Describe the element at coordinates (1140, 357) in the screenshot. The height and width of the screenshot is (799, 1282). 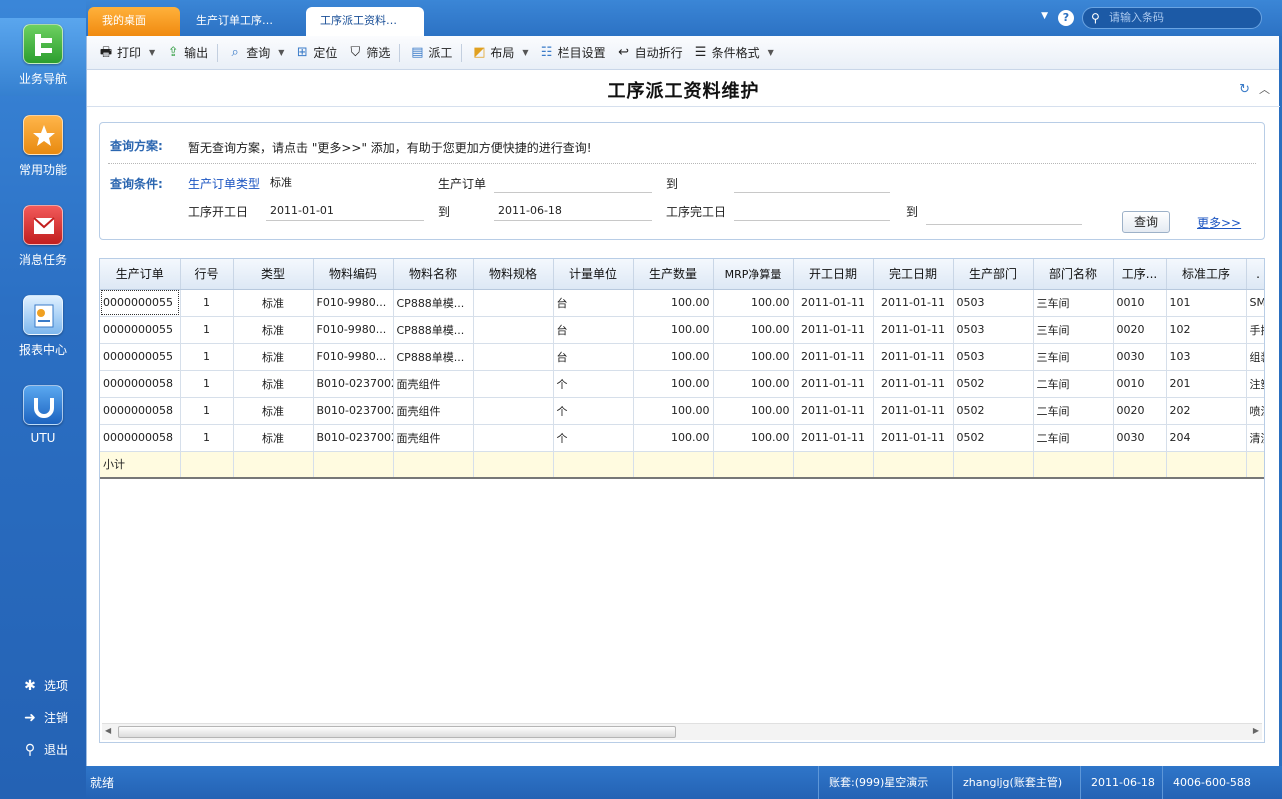
I see `table-cell: 0030` at that location.